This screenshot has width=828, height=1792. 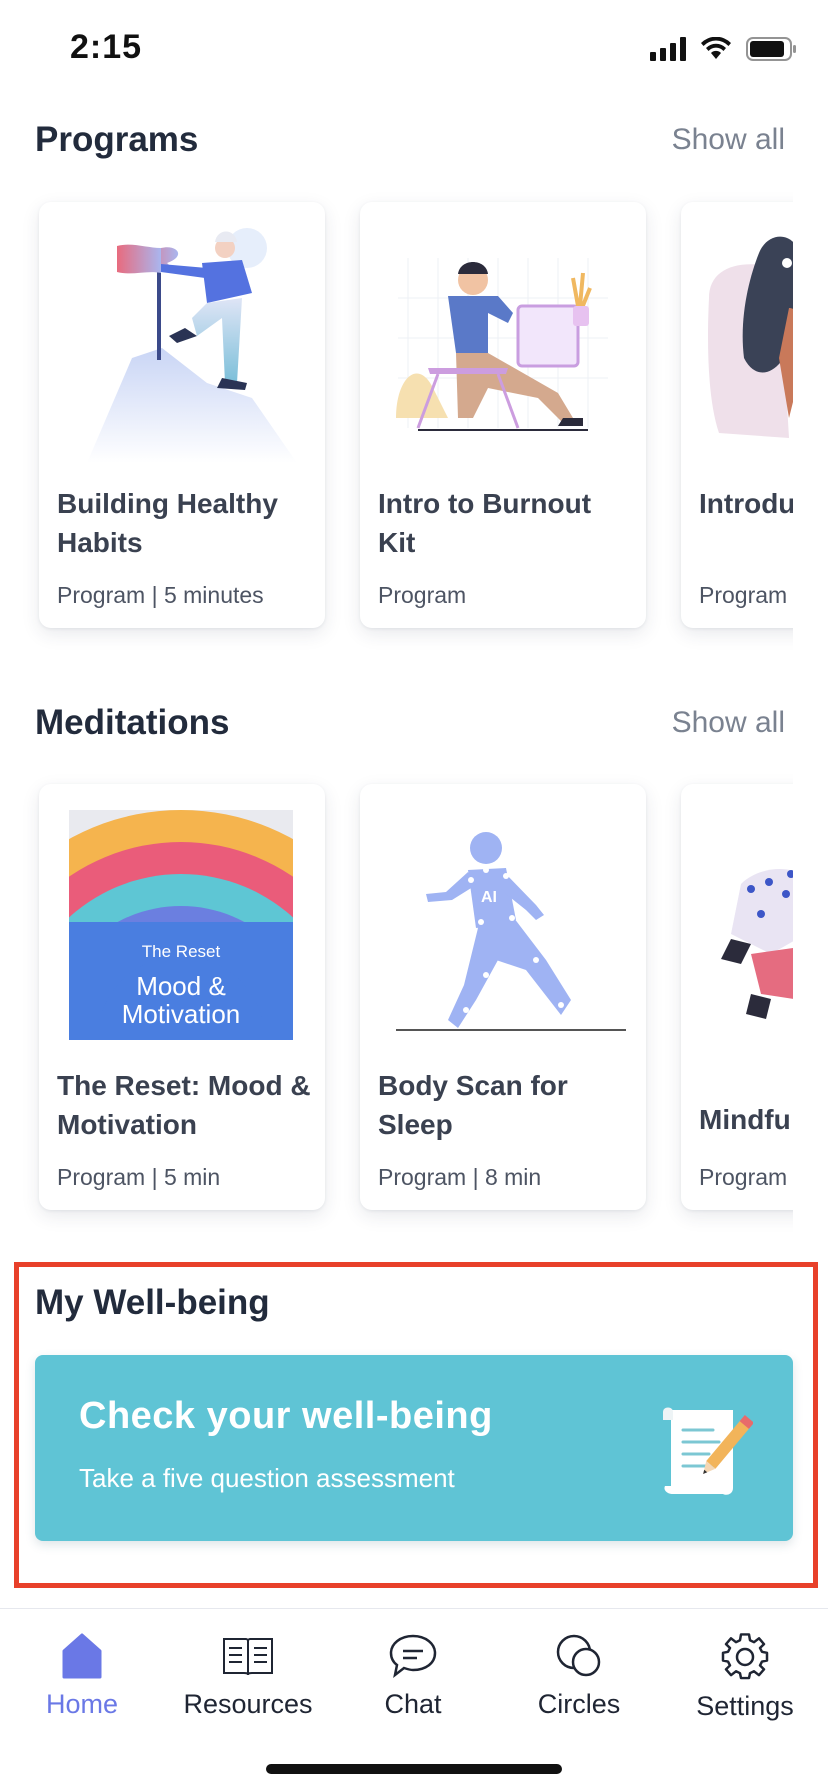 What do you see at coordinates (728, 723) in the screenshot?
I see `meditations-show-all-link: Show all` at bounding box center [728, 723].